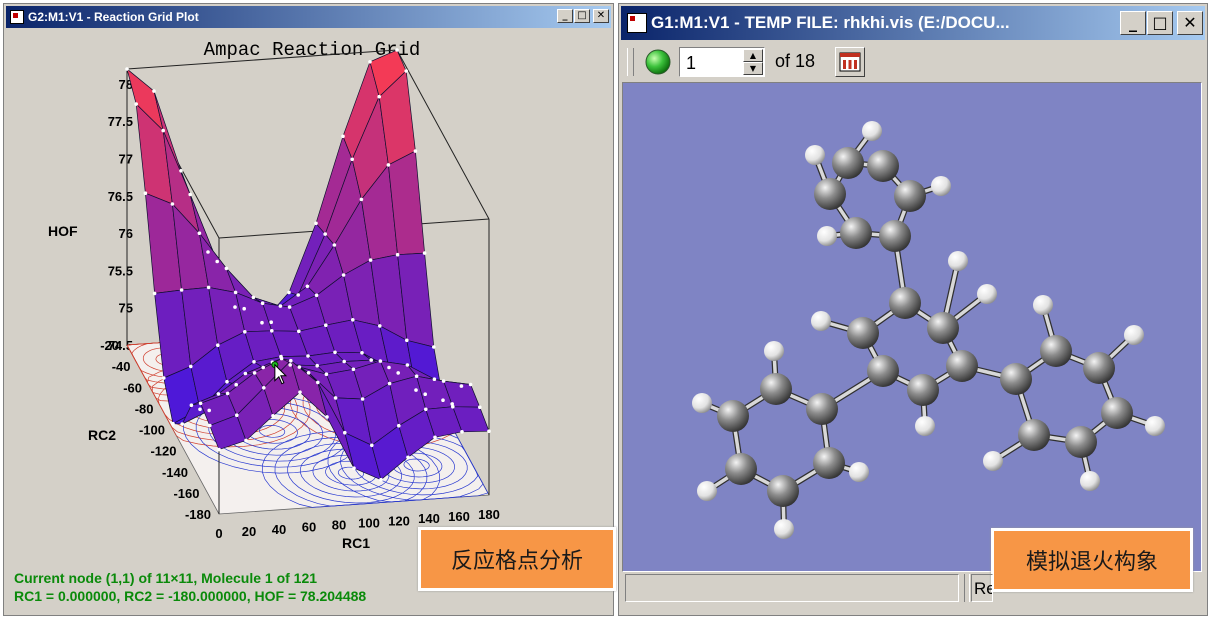  I want to click on app-icon, so click(17, 17).